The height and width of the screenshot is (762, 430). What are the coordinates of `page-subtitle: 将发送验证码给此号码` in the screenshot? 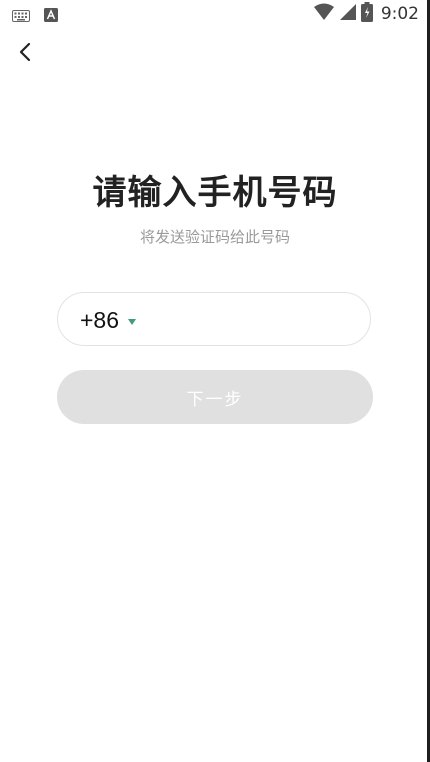 It's located at (214, 237).